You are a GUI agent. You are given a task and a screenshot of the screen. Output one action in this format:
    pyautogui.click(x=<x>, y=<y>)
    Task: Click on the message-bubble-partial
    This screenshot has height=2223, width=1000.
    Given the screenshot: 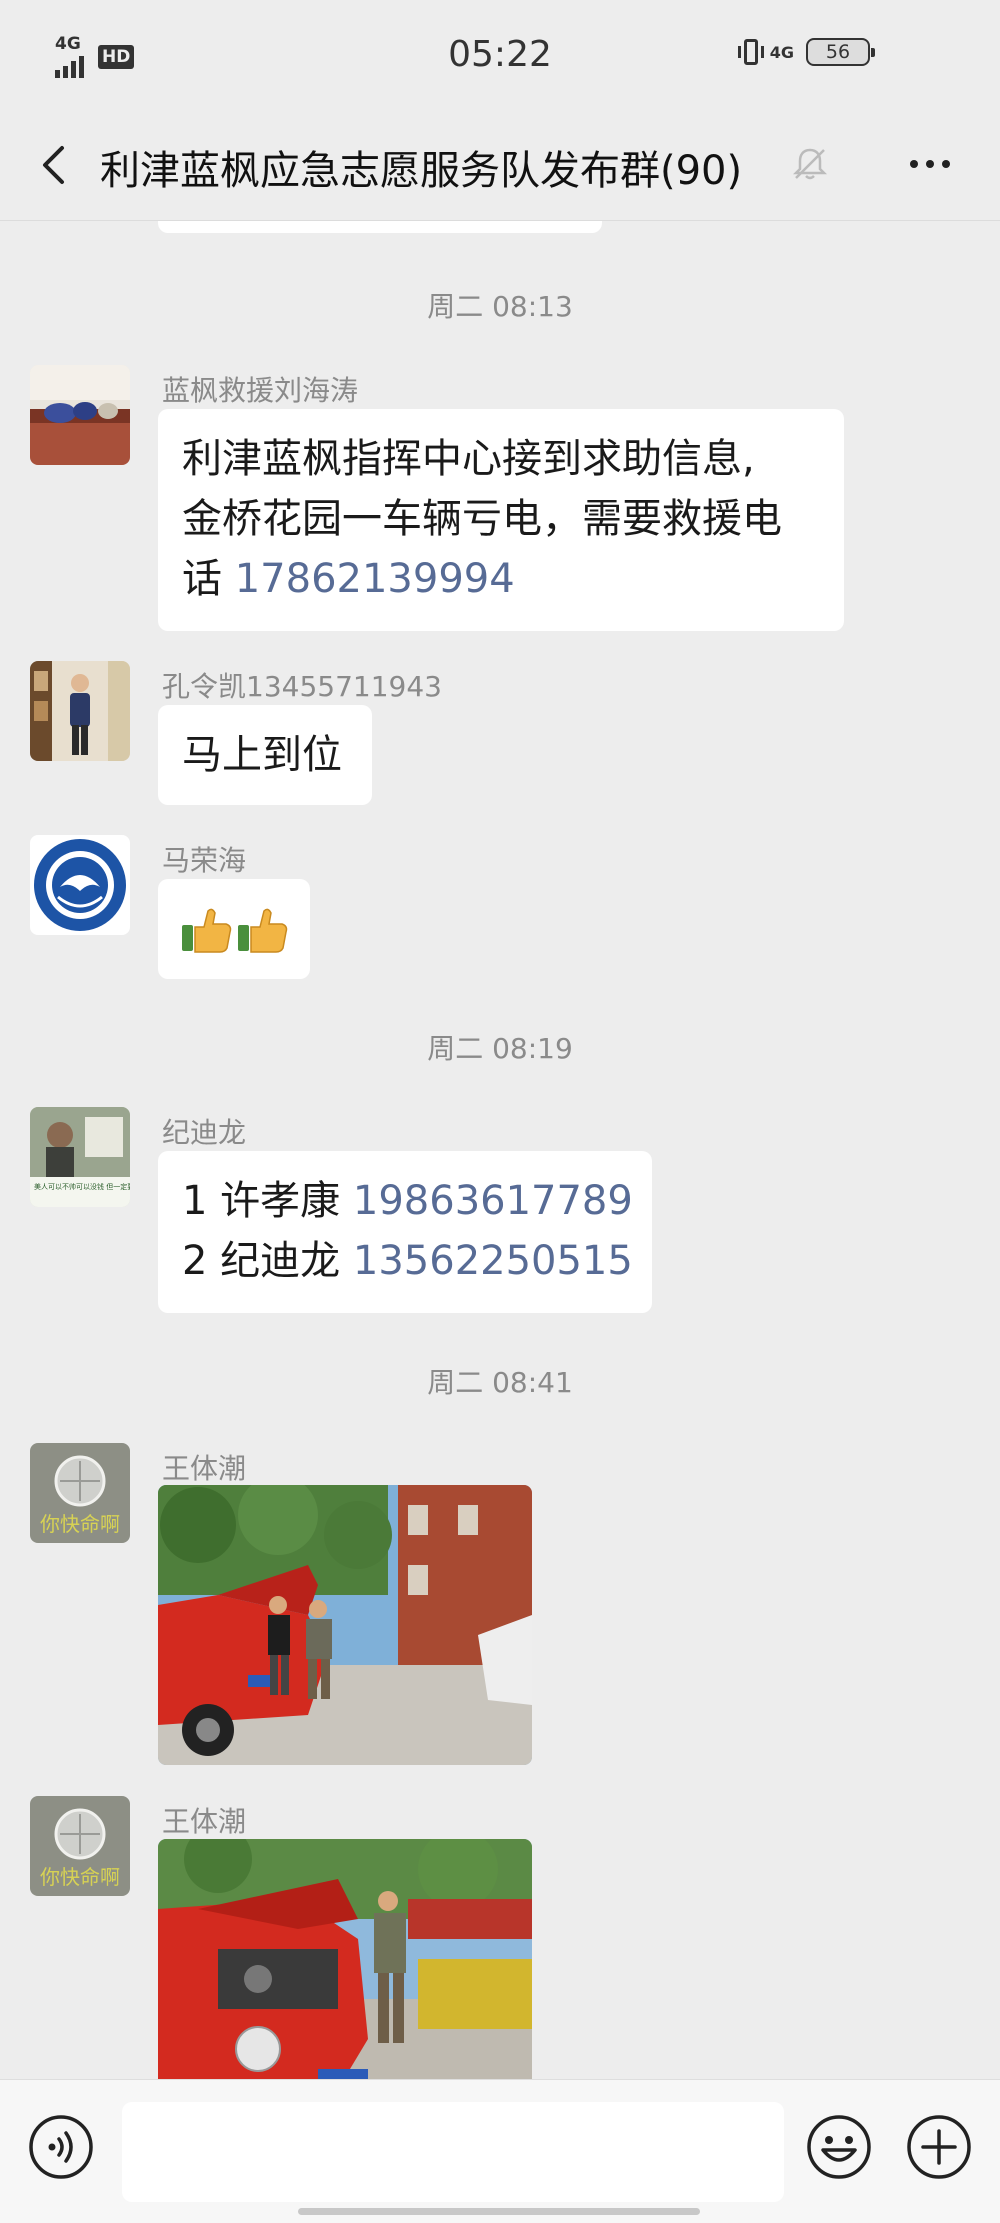 What is the action you would take?
    pyautogui.click(x=380, y=227)
    